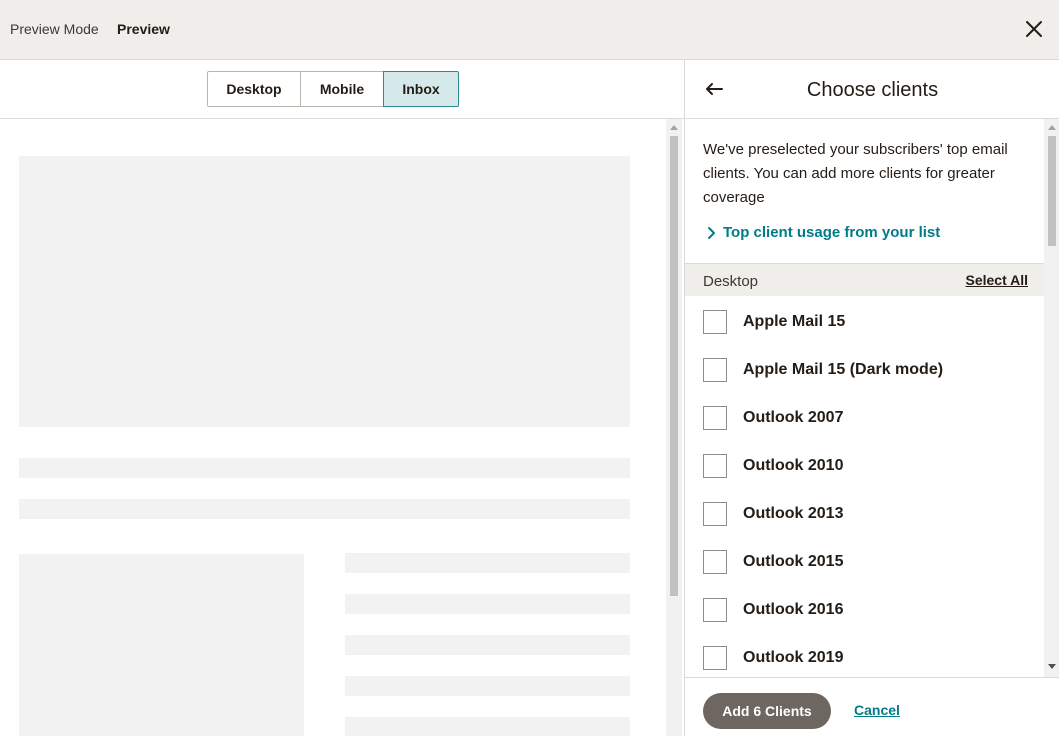 This screenshot has height=736, width=1059. What do you see at coordinates (1052, 666) in the screenshot?
I see `scroll-down-icon` at bounding box center [1052, 666].